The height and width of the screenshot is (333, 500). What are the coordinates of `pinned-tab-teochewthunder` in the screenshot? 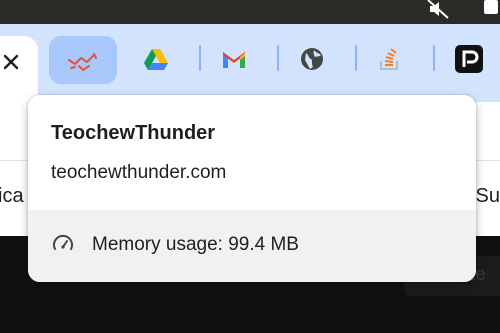 It's located at (83, 60).